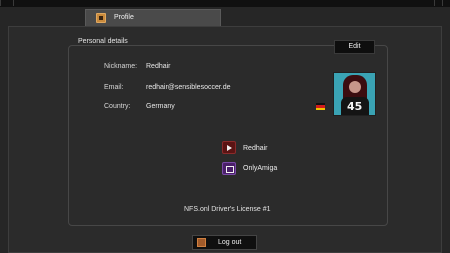 Image resolution: width=450 pixels, height=253 pixels. What do you see at coordinates (438, 3) in the screenshot?
I see `minimize-button` at bounding box center [438, 3].